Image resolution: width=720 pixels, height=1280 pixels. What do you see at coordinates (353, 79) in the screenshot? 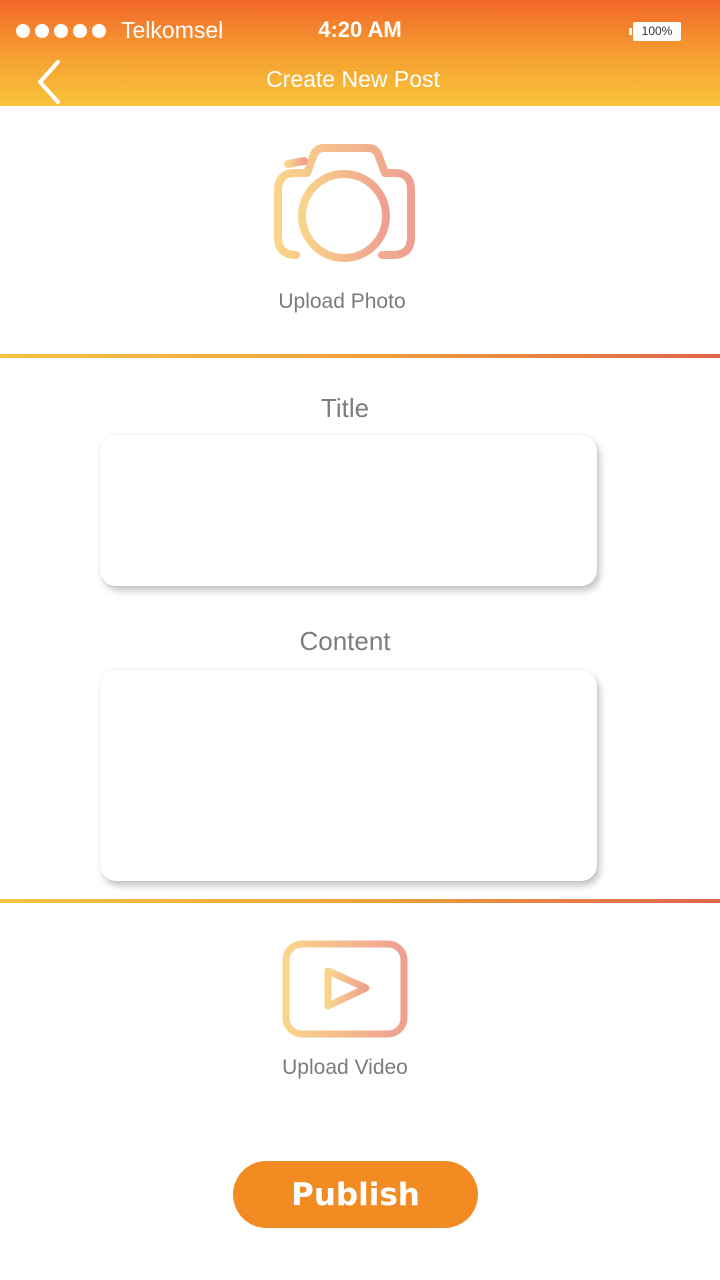
I see `page-title: Create New Post` at bounding box center [353, 79].